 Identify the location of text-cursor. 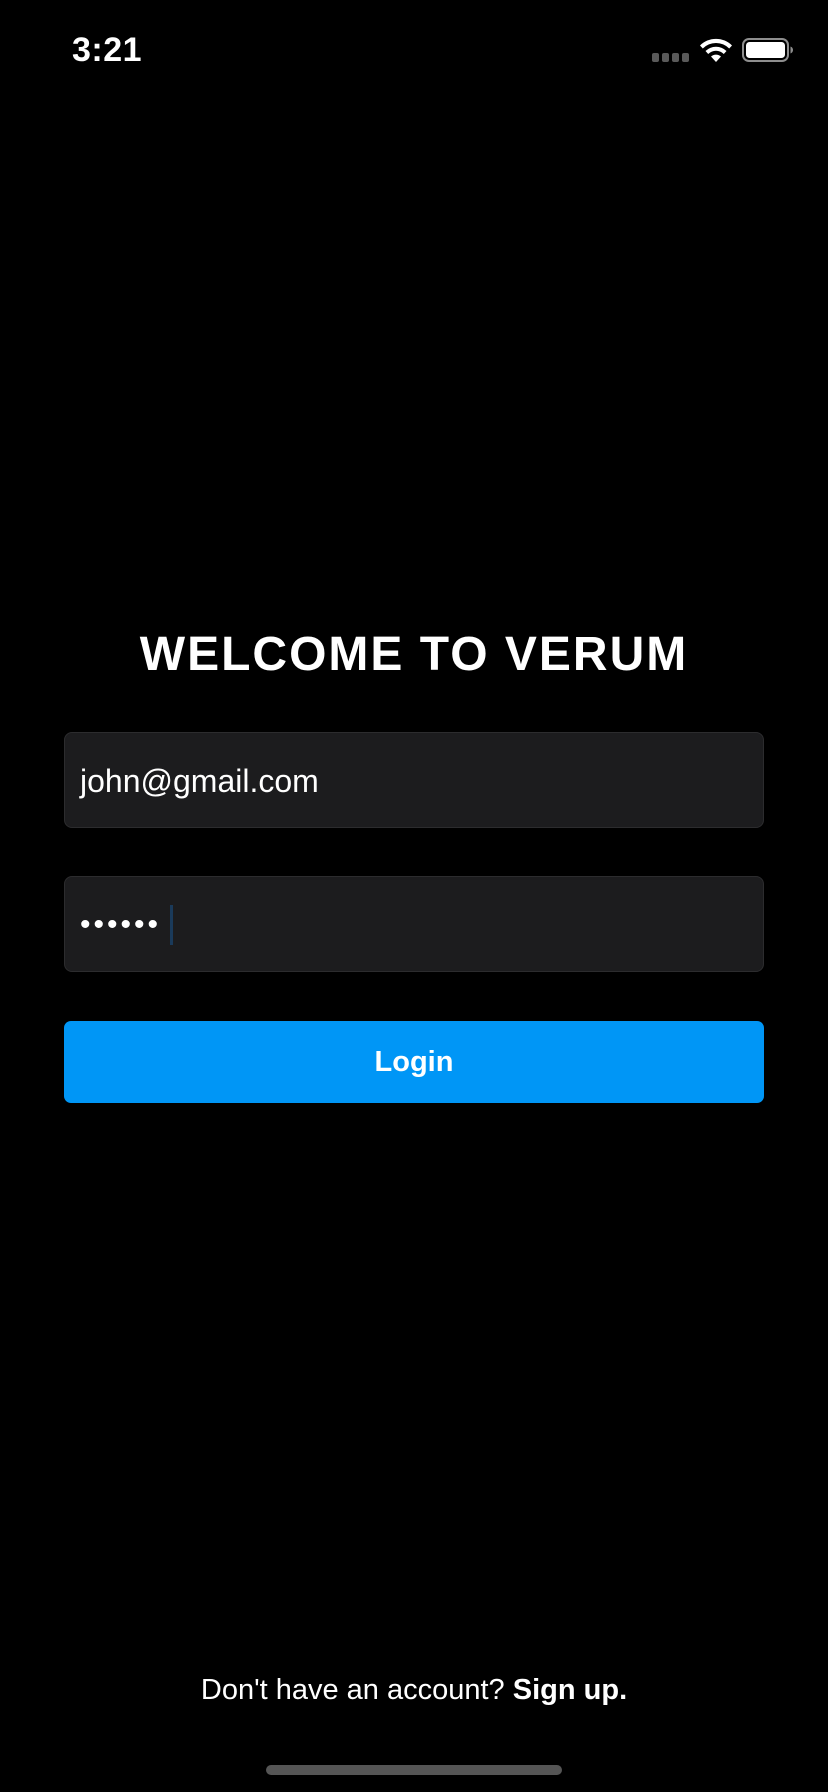
(171, 925).